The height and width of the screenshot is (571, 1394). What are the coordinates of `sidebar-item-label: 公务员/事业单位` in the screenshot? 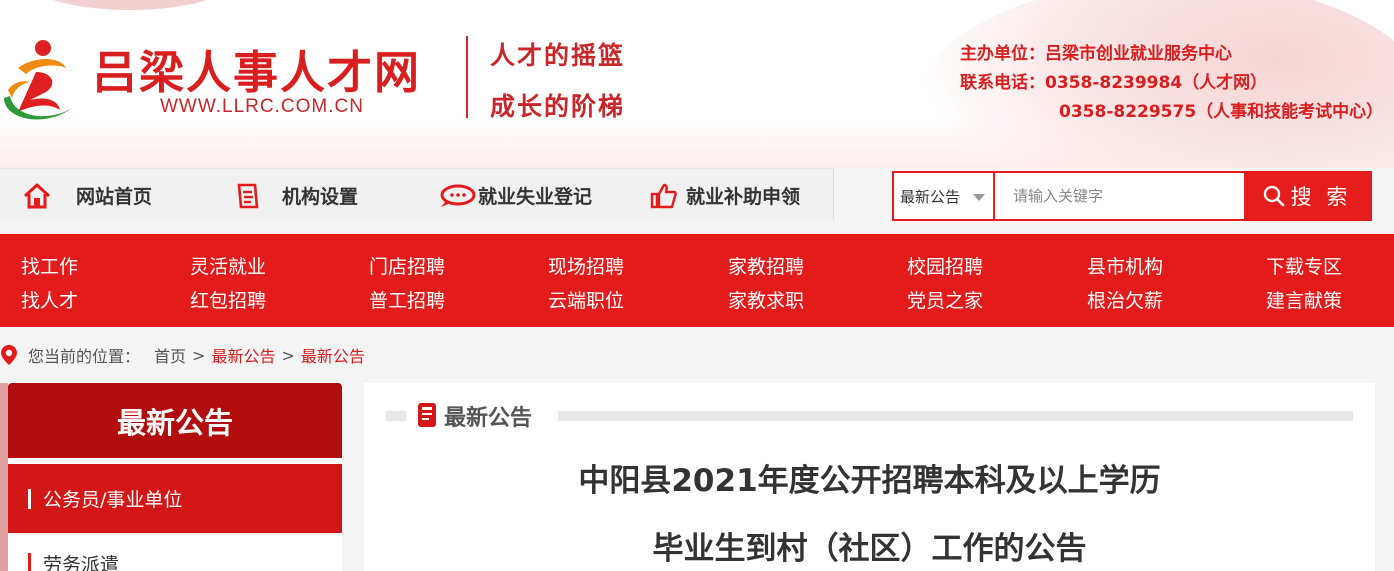 It's located at (113, 500).